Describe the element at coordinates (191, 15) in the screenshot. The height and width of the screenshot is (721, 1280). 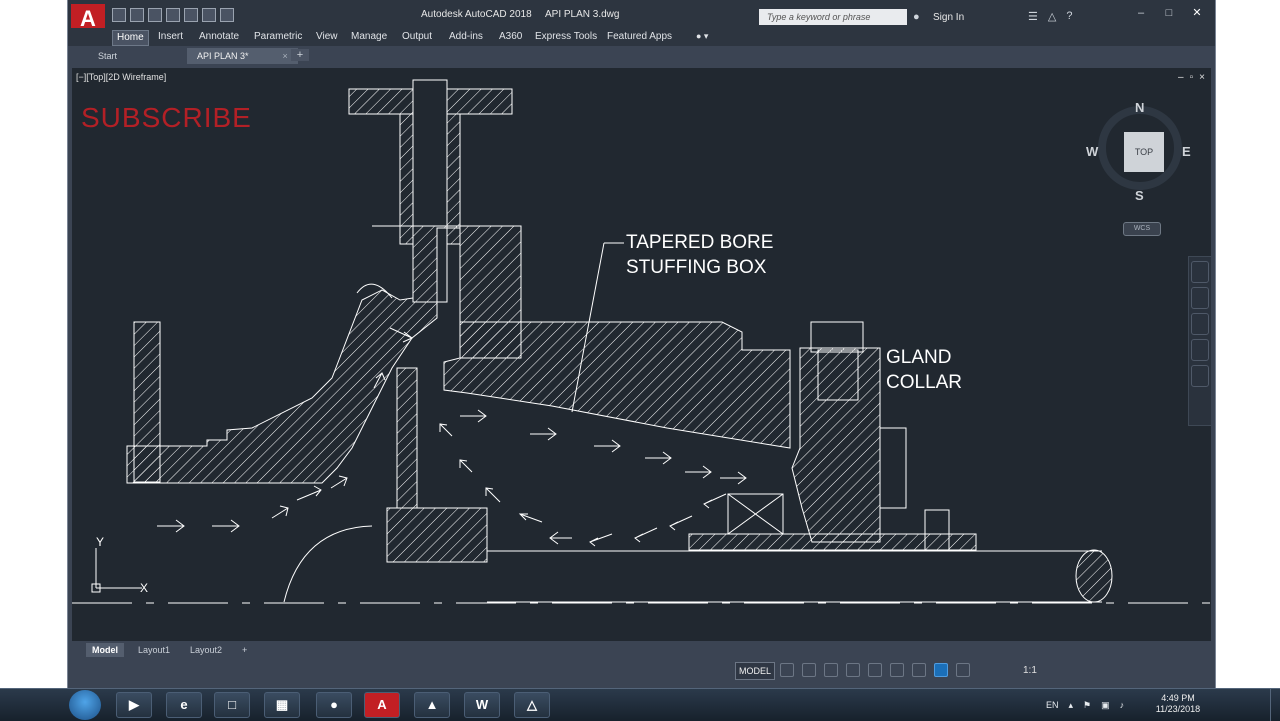
I see `plot-icon` at that location.